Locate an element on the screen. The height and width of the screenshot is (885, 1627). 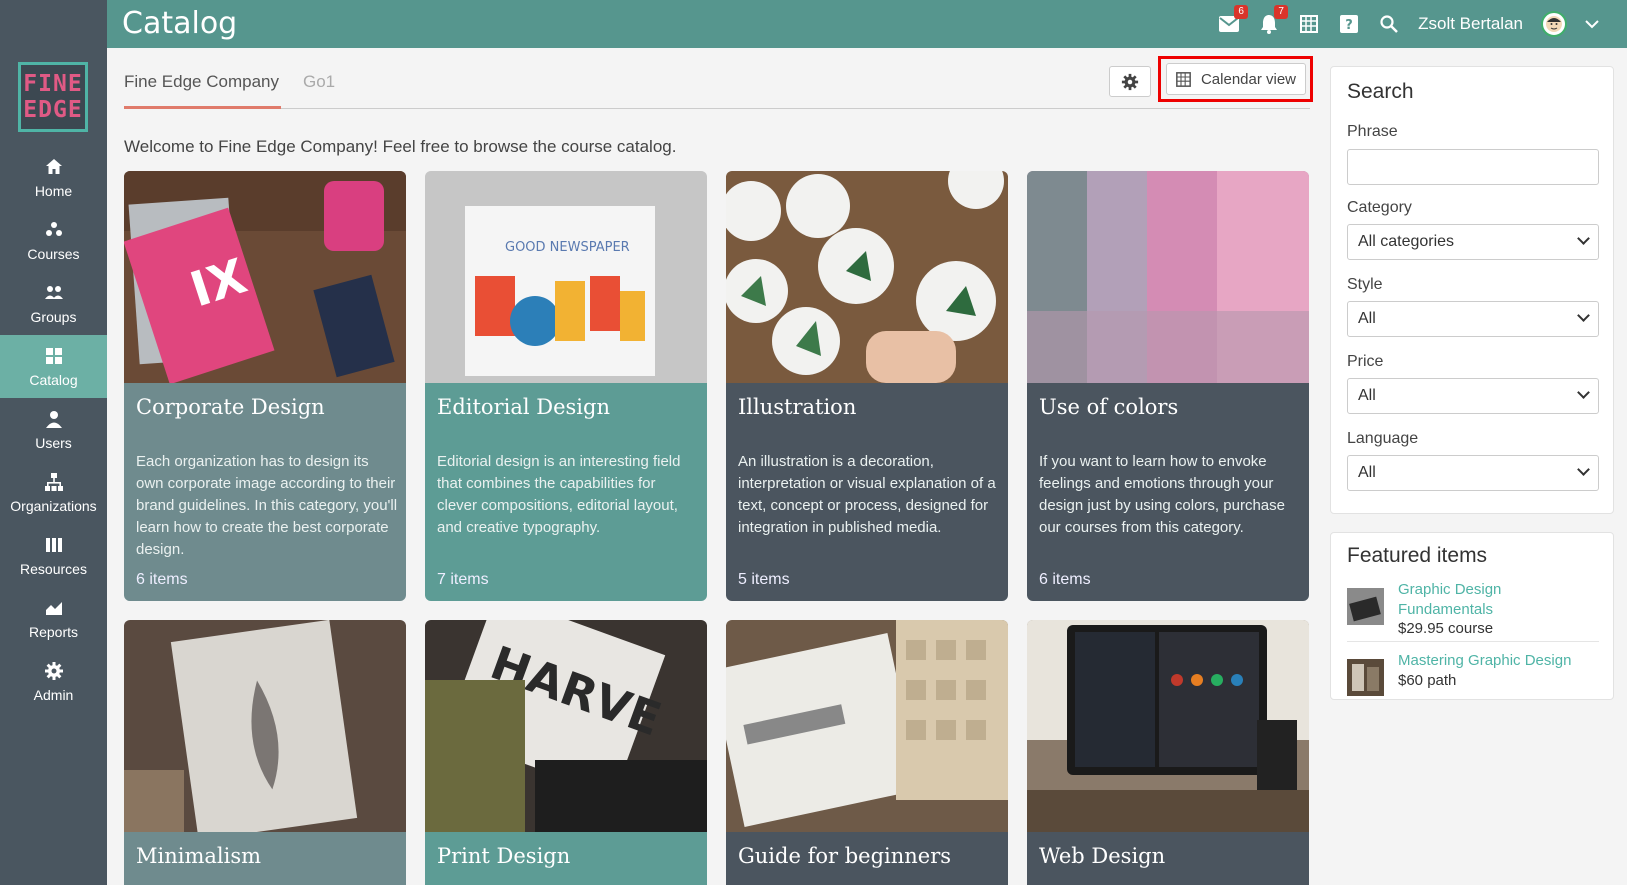
language-label: Language is located at coordinates (1383, 438).